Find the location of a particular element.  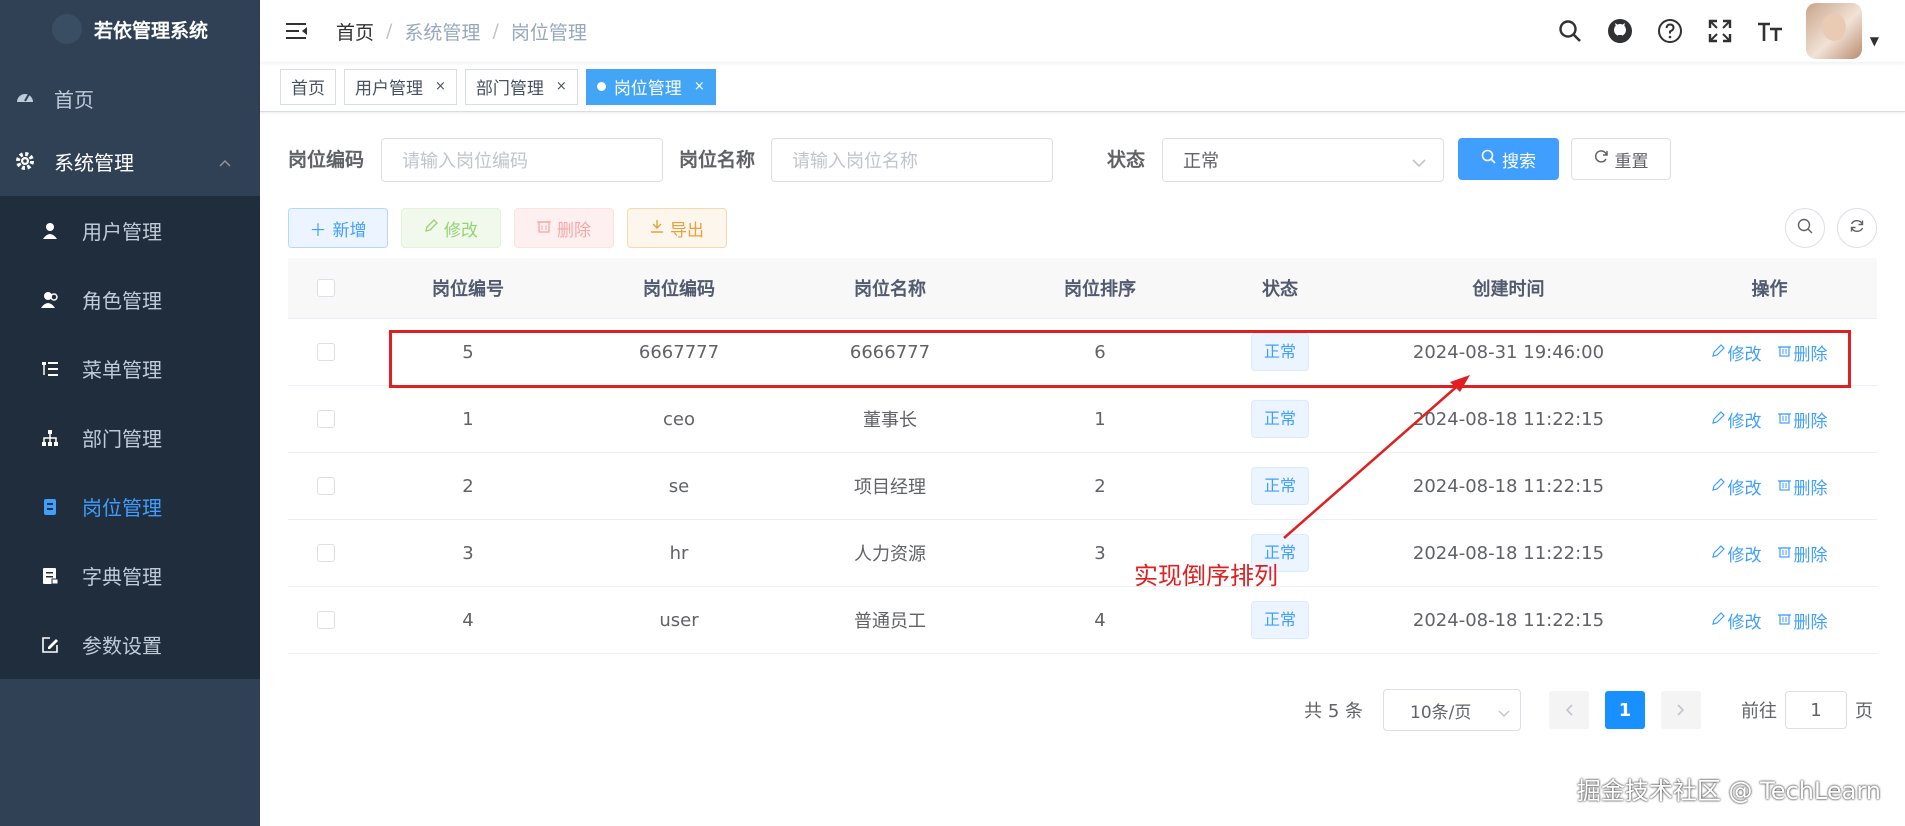

operation-cell: 修改 删除 is located at coordinates (1769, 419).